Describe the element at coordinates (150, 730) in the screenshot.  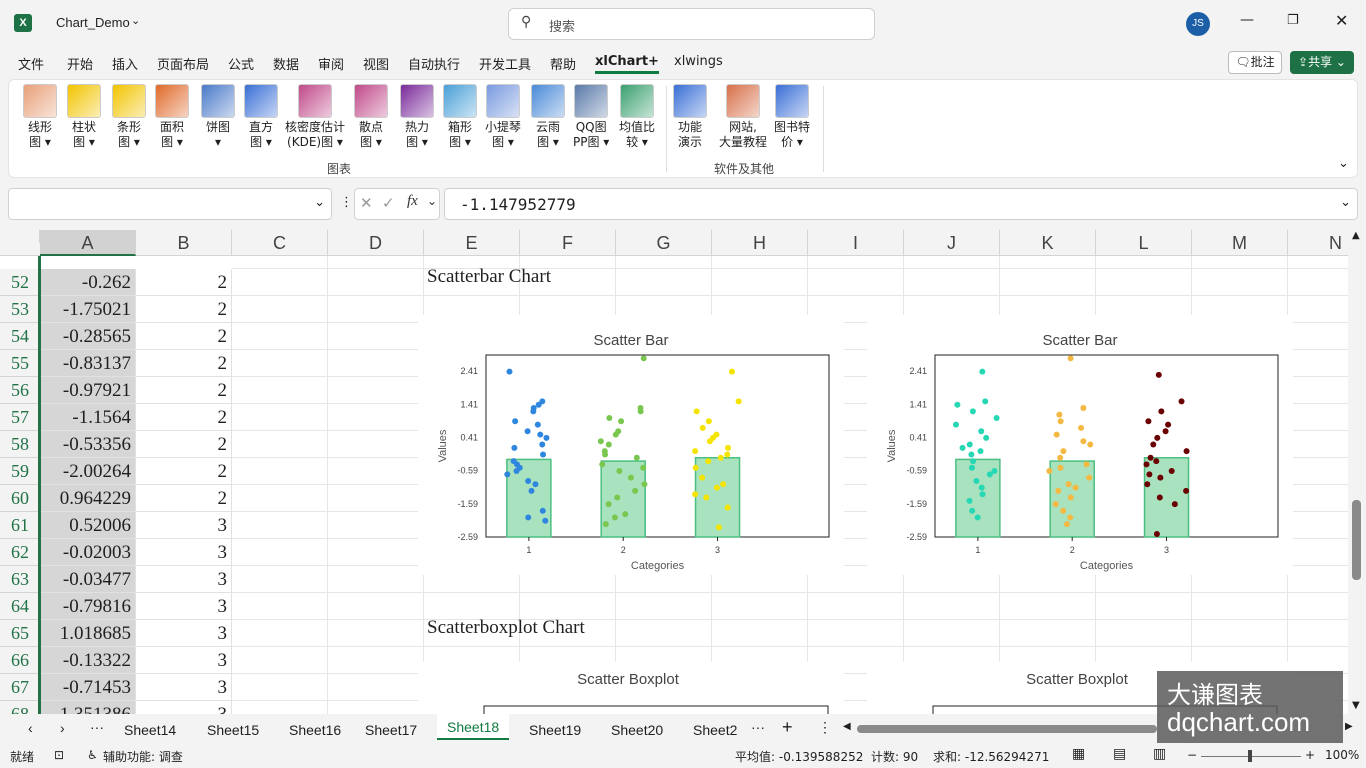
I see `sheet-tab: Sheet14` at that location.